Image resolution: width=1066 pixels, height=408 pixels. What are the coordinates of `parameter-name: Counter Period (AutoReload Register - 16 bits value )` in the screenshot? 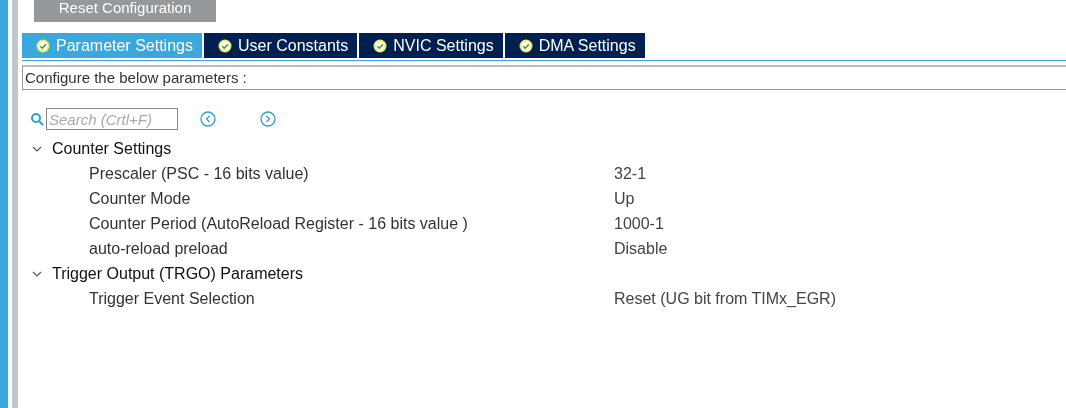 It's located at (278, 223).